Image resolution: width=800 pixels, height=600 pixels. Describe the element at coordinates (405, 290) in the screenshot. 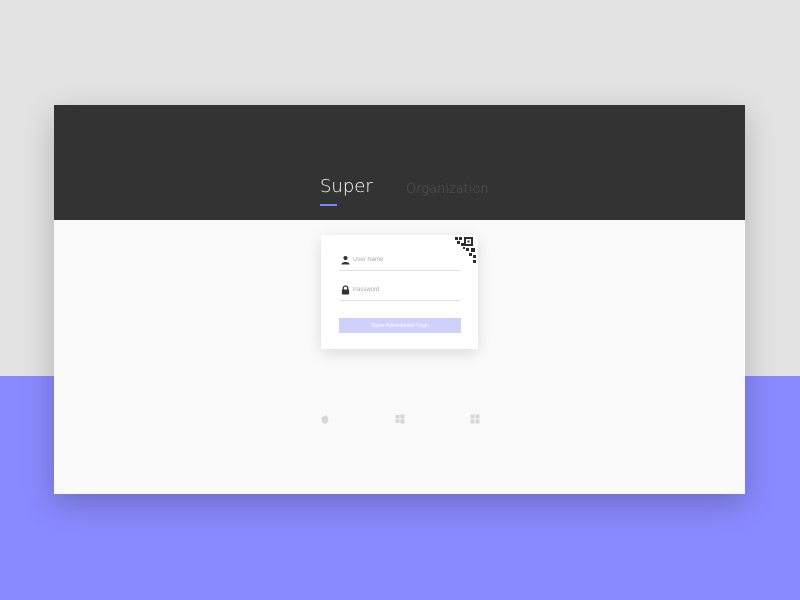

I see `password-input` at that location.